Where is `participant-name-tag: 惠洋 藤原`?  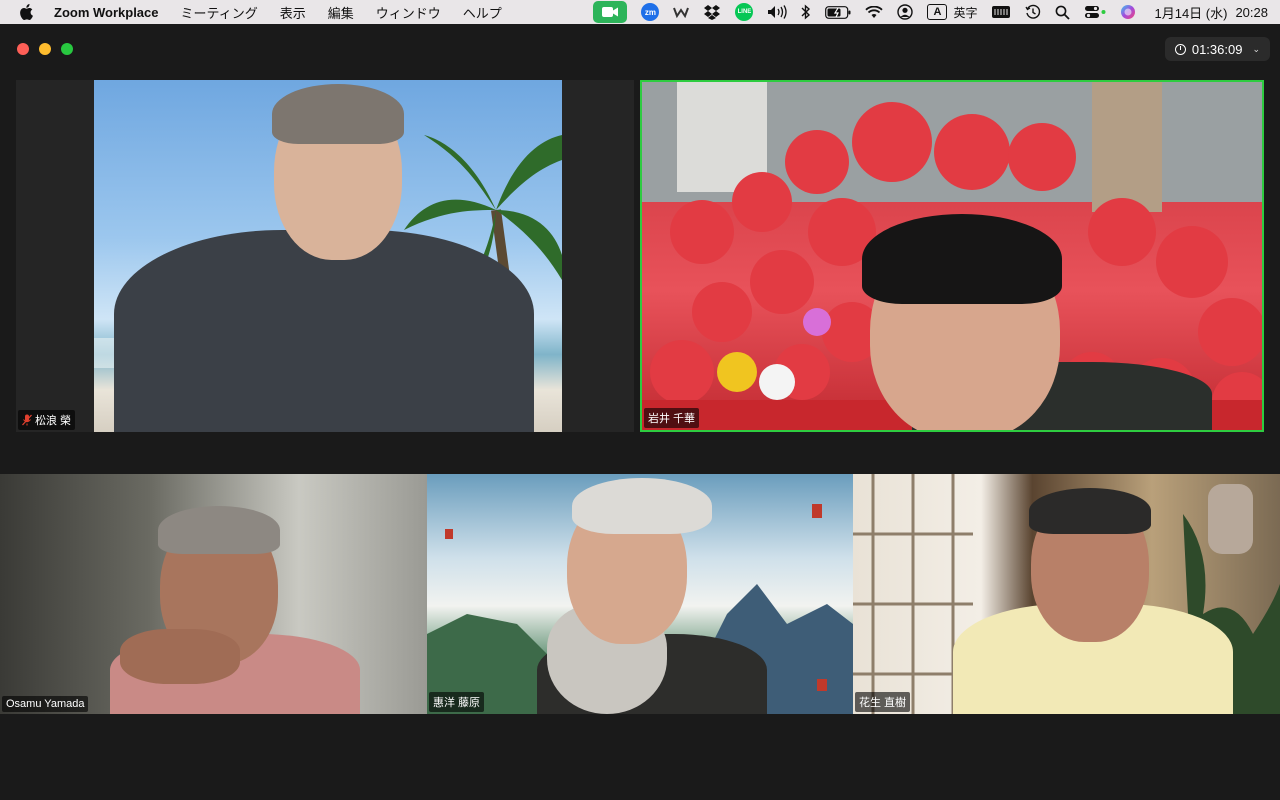 participant-name-tag: 惠洋 藤原 is located at coordinates (457, 702).